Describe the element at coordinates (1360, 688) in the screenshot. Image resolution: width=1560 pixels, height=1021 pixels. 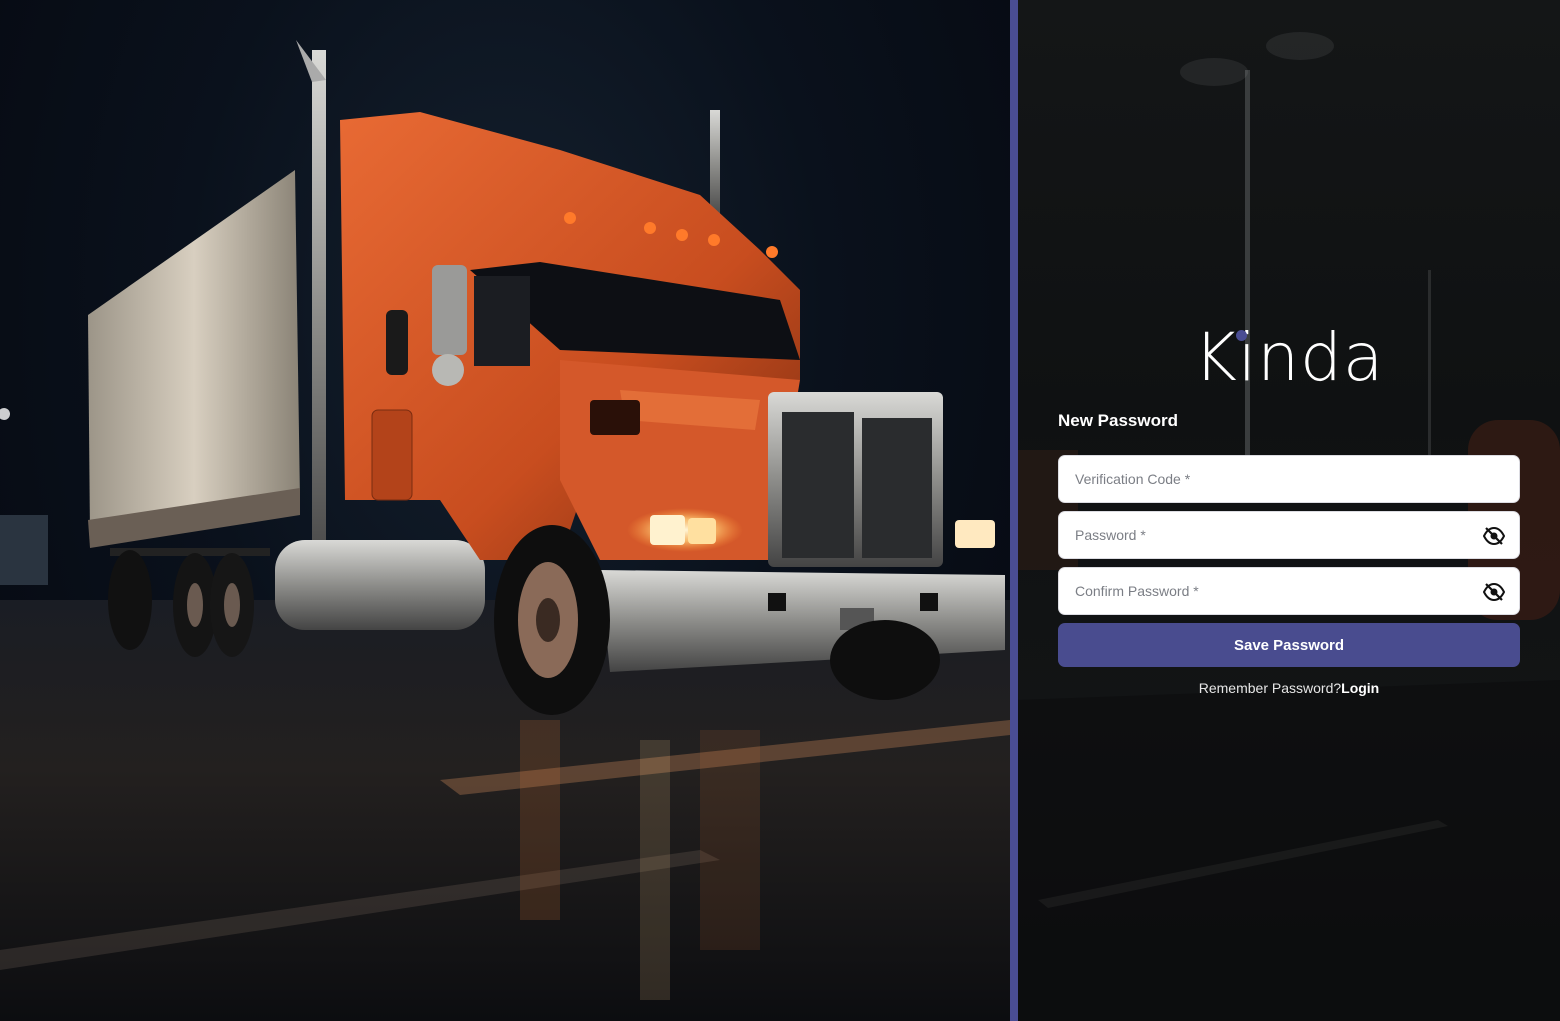
I see `login-link: Login` at that location.